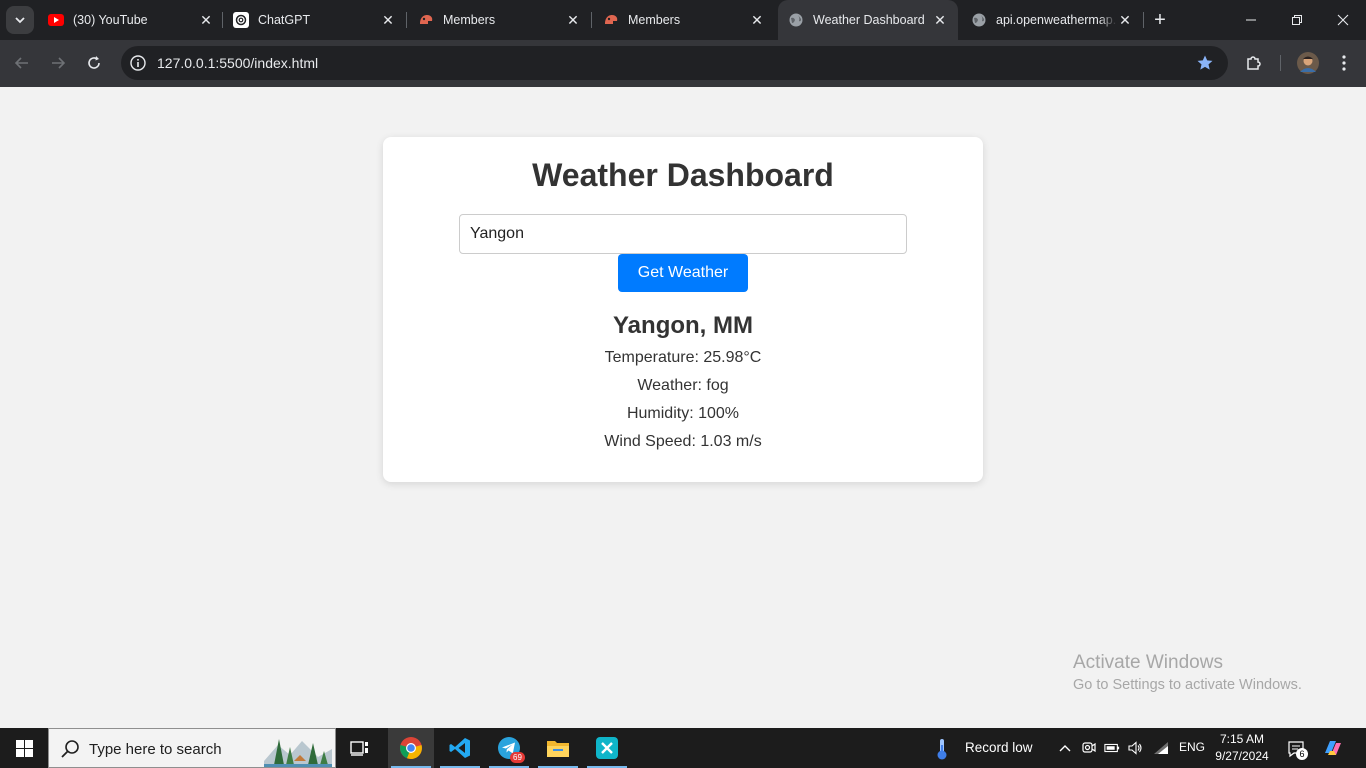 The image size is (1366, 768). I want to click on result-wind: Wind Speed: 1.03 m/s, so click(683, 441).